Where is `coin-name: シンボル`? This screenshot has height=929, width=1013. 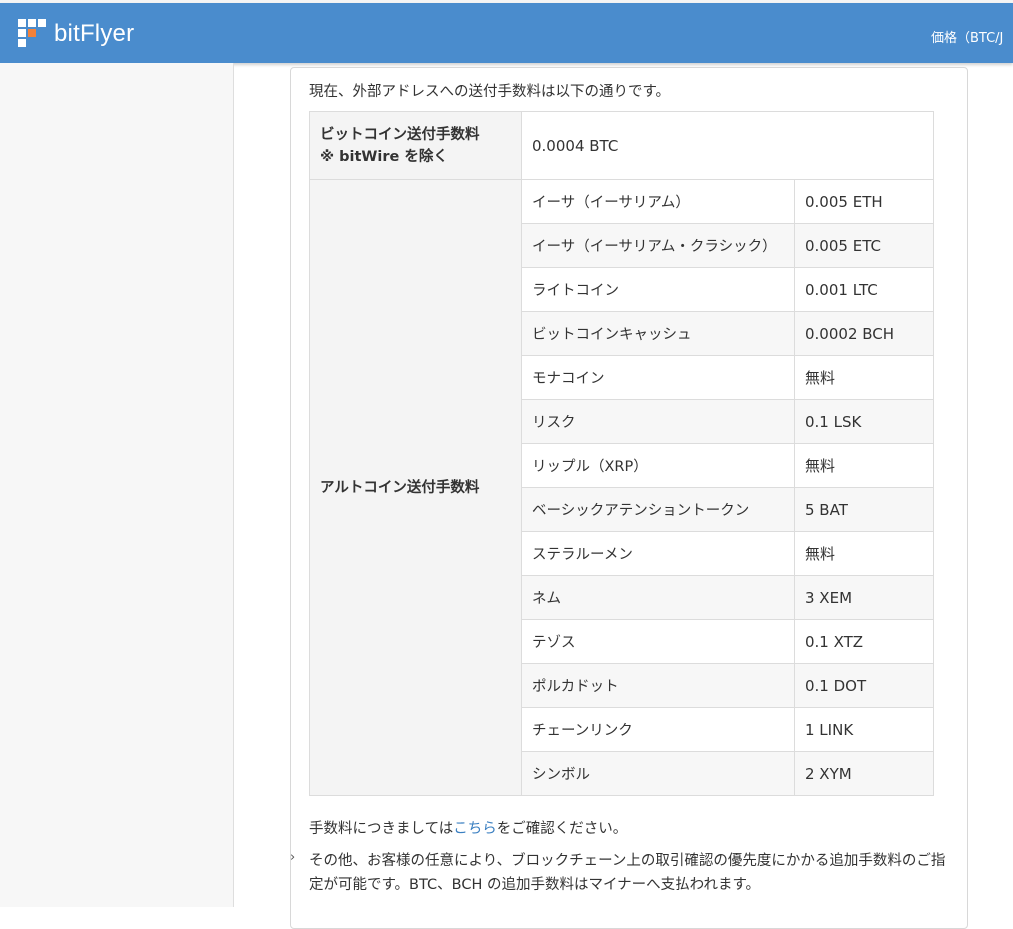
coin-name: シンボル is located at coordinates (658, 773).